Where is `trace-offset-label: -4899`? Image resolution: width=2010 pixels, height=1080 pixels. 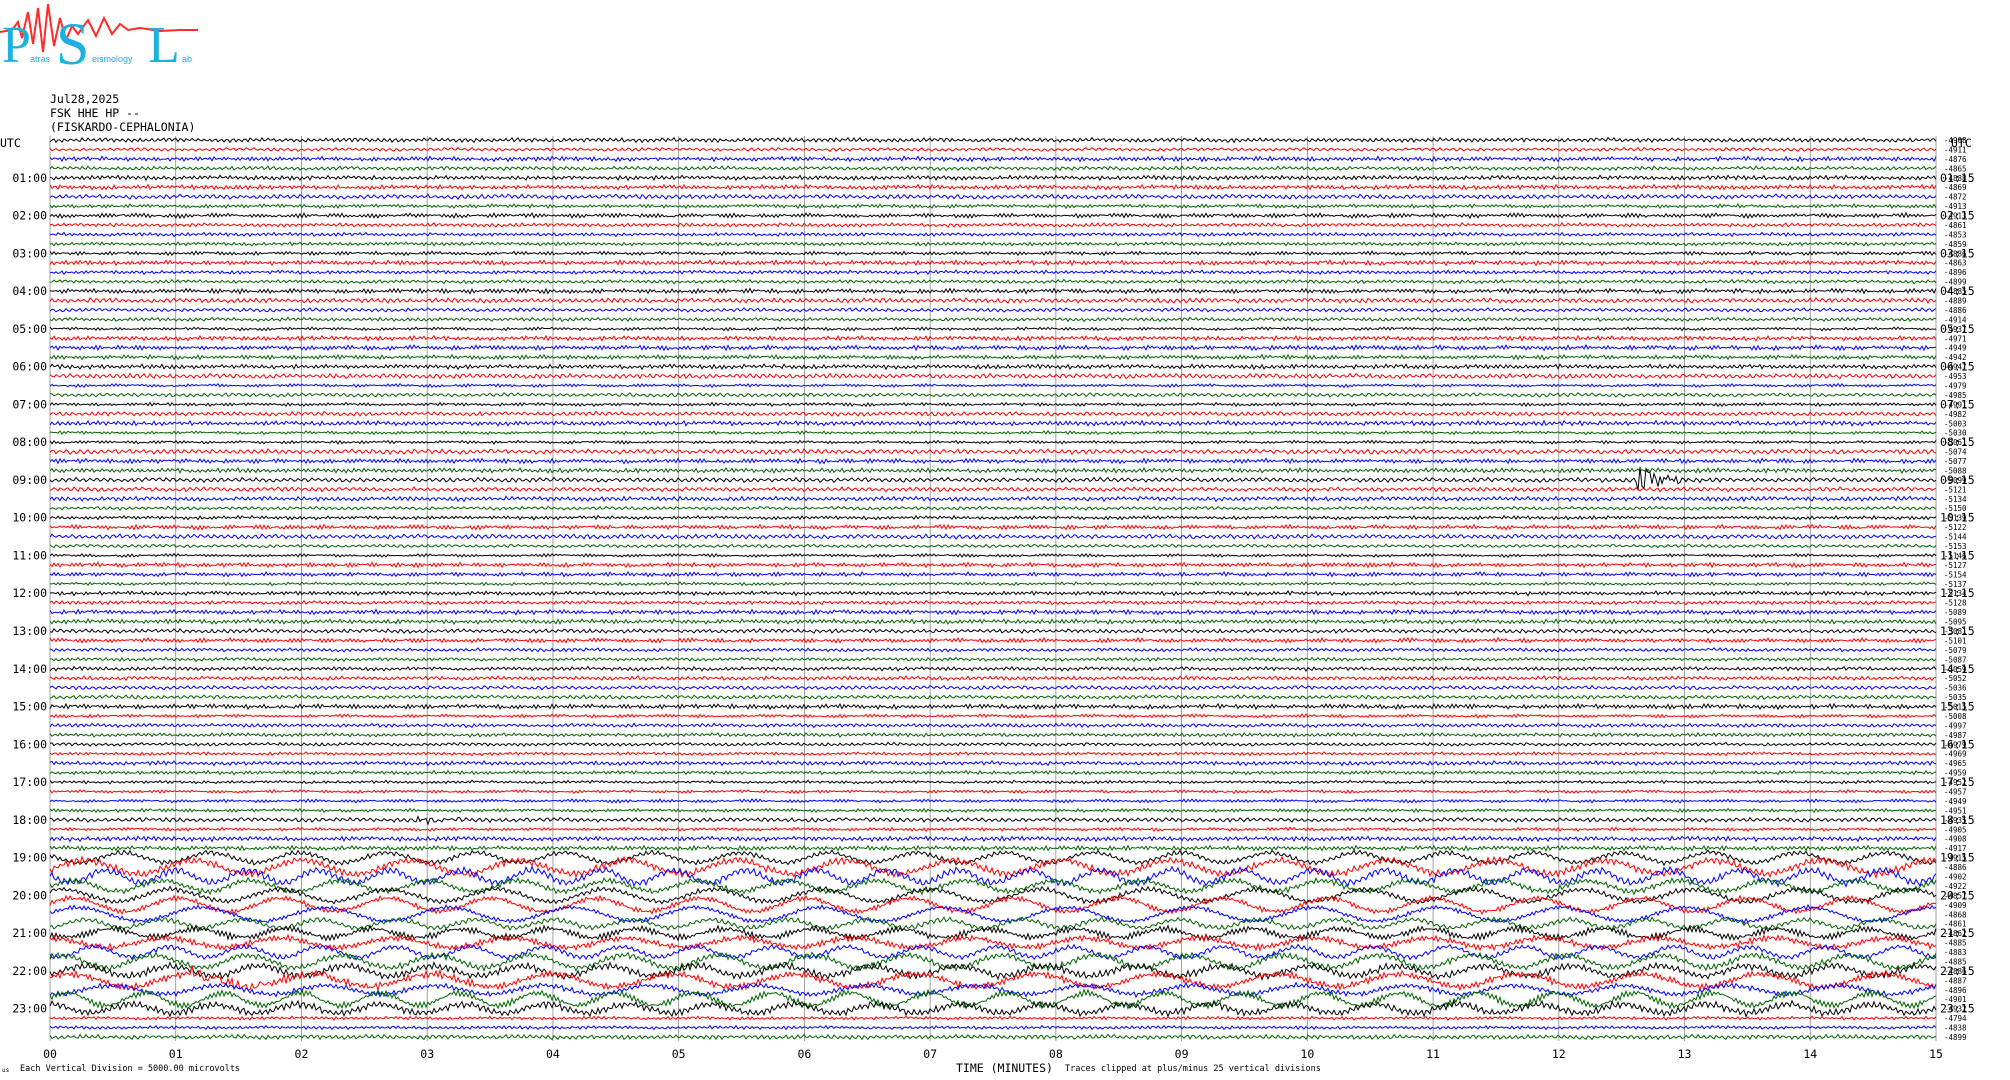
trace-offset-label: -4899 is located at coordinates (1955, 1037).